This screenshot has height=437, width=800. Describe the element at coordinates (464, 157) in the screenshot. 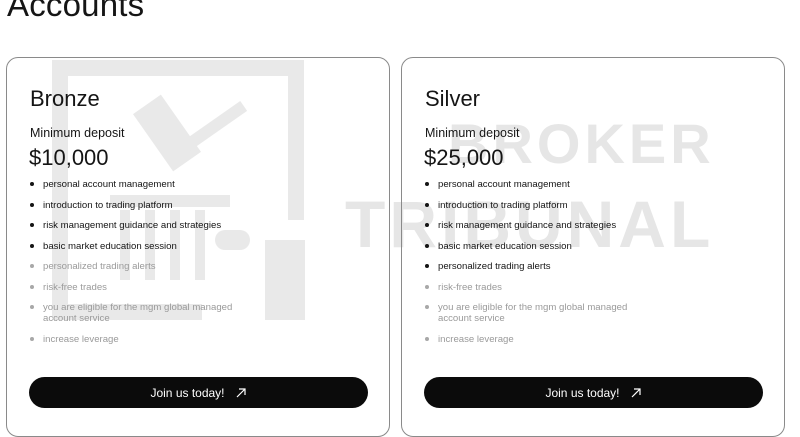

I see `minimum-deposit-amount: $25,000` at that location.